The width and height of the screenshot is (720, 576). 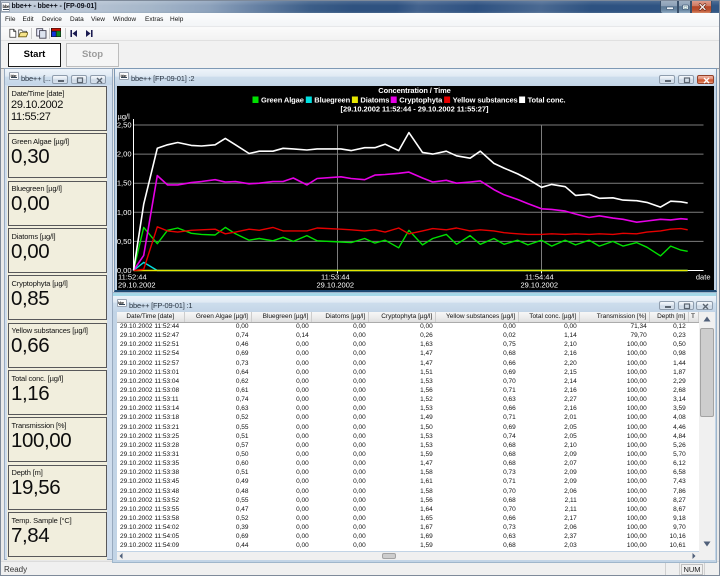 What do you see at coordinates (124, 154) in the screenshot?
I see `svg-text: 2,00` at bounding box center [124, 154].